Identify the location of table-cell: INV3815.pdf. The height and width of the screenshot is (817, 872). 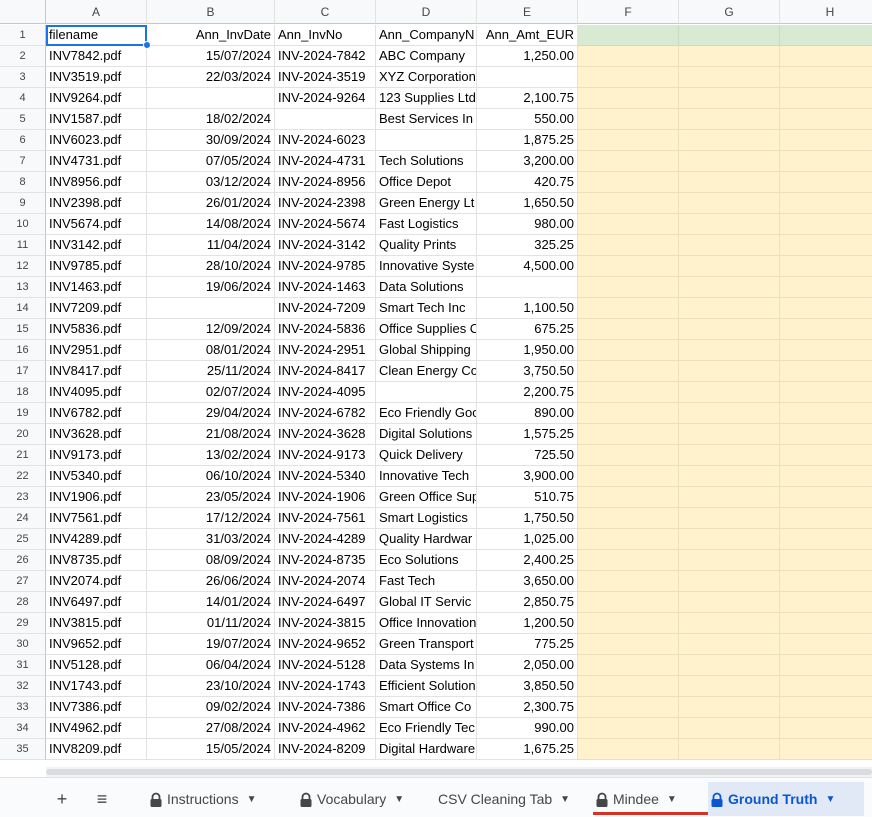
(96, 623).